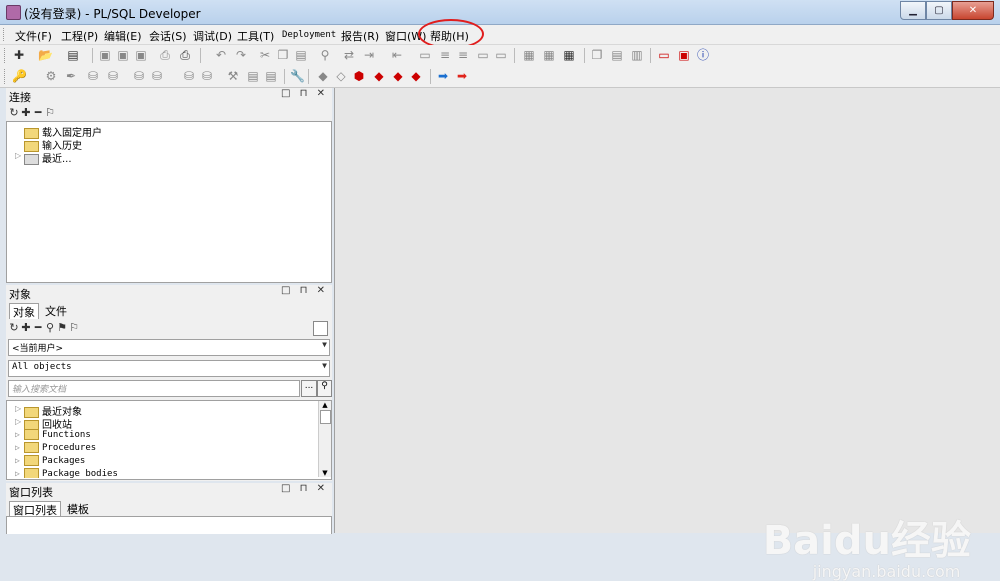 Image resolution: width=1000 pixels, height=581 pixels. I want to click on search-input: 输入搜索文档, so click(154, 388).